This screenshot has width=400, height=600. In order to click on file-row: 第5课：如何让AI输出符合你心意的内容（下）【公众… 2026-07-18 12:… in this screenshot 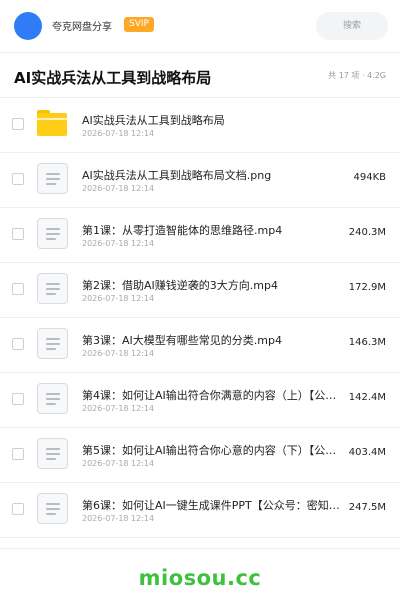, I will do `click(200, 455)`.